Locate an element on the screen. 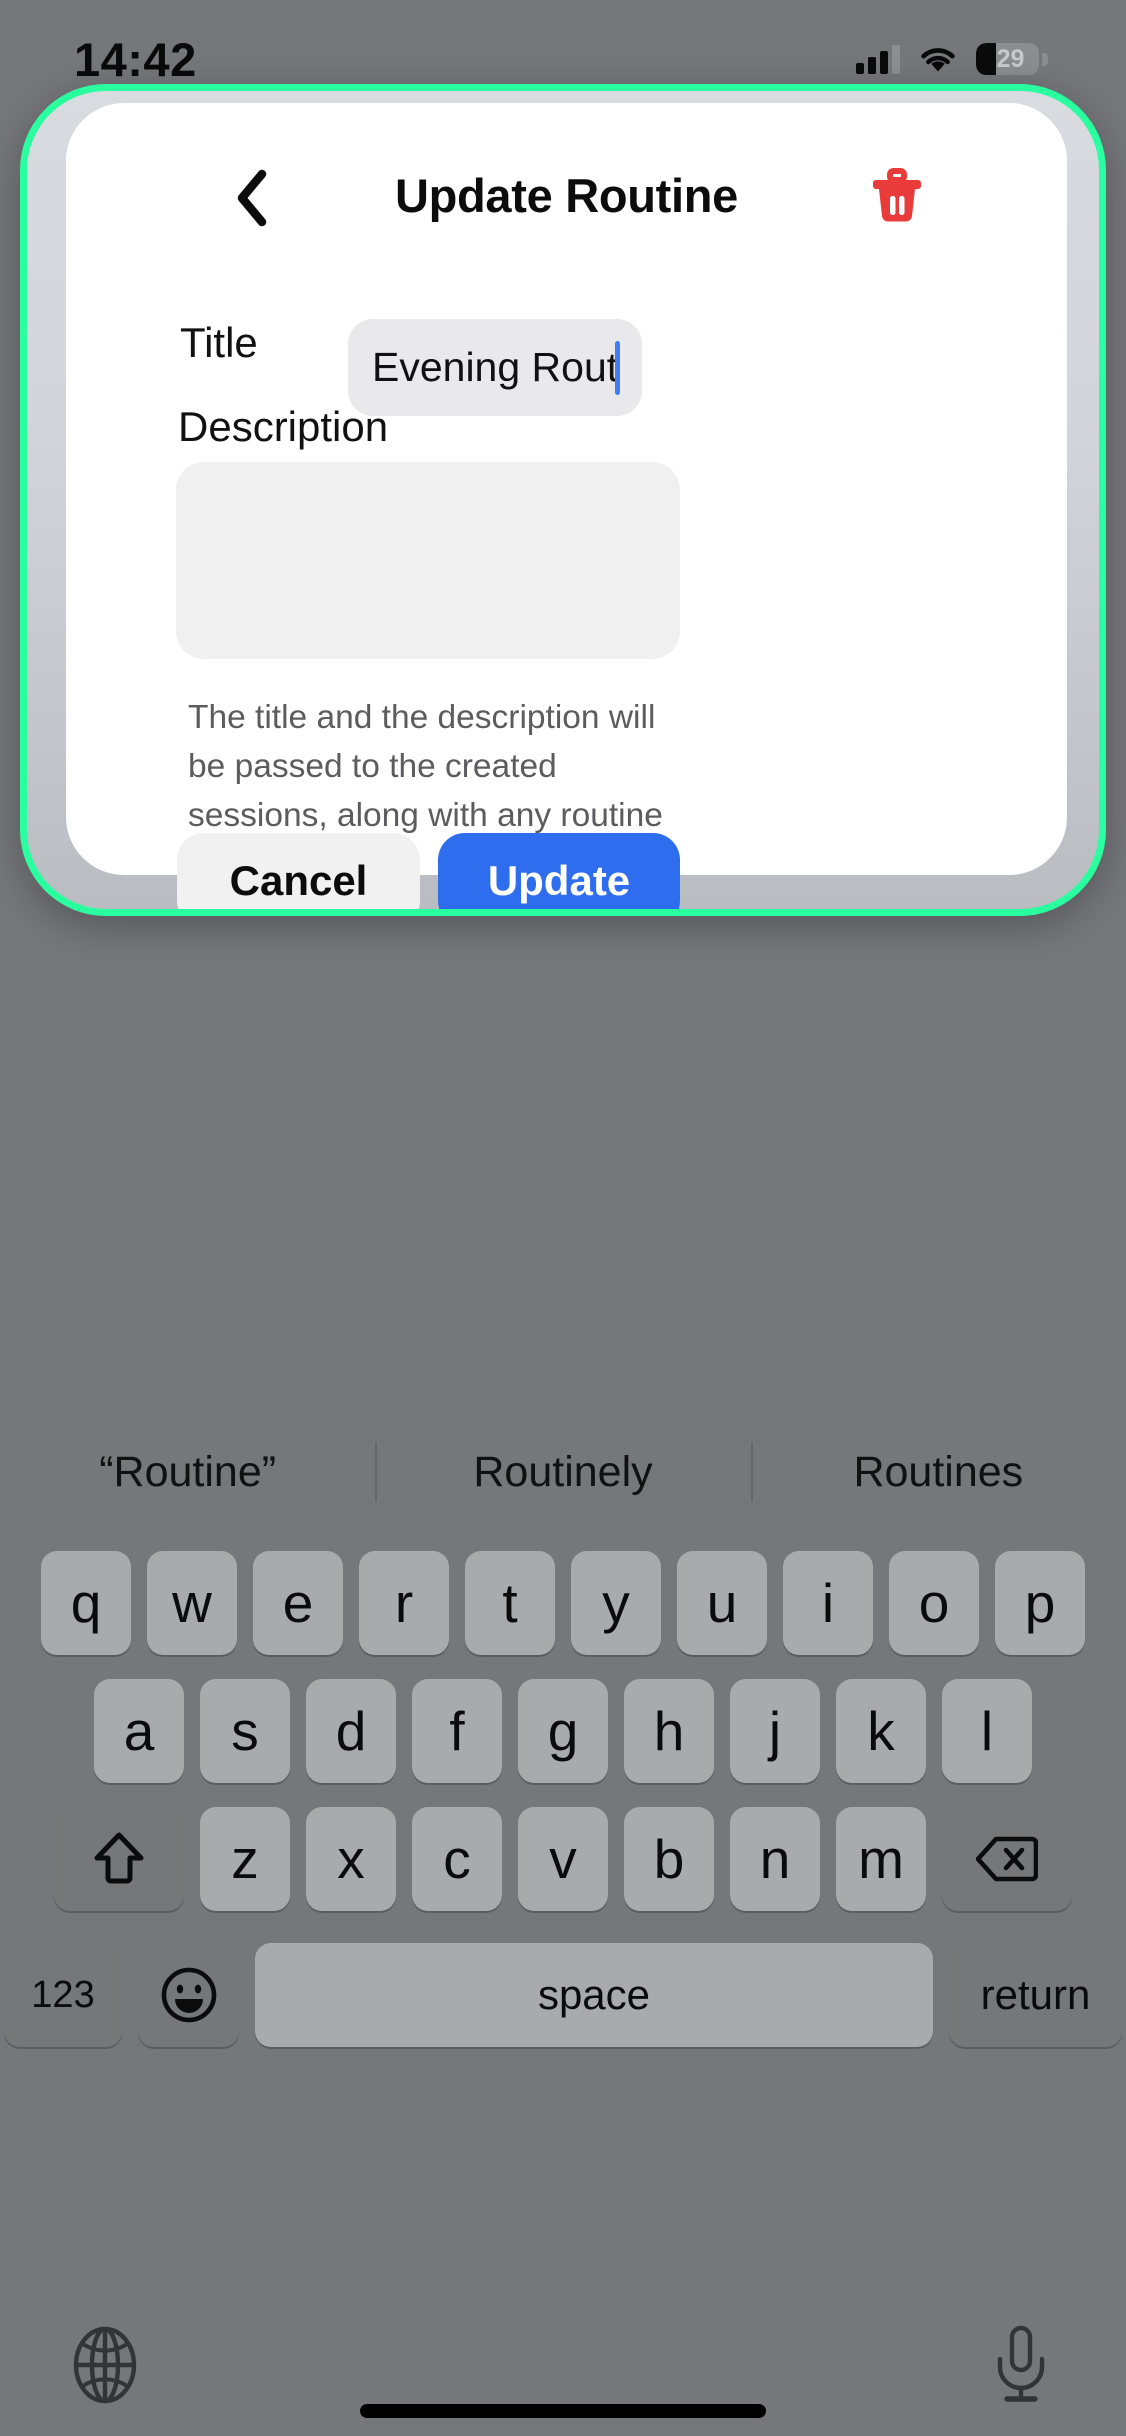  key-o: o is located at coordinates (934, 1603).